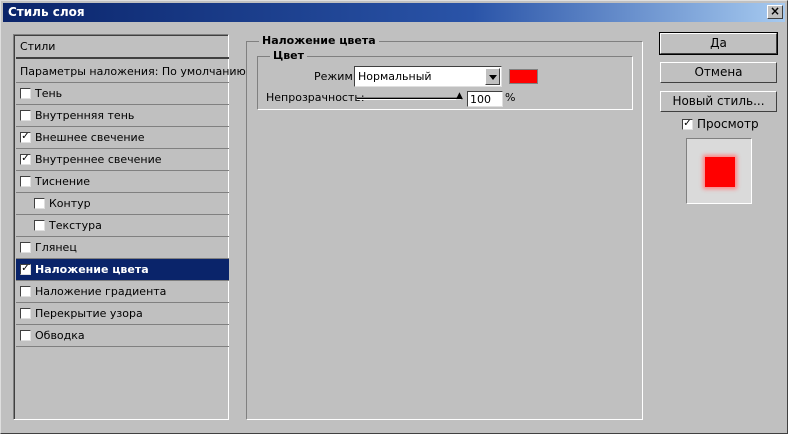 Image resolution: width=788 pixels, height=434 pixels. I want to click on style-item-label: Внешнее свечение, so click(90, 137).